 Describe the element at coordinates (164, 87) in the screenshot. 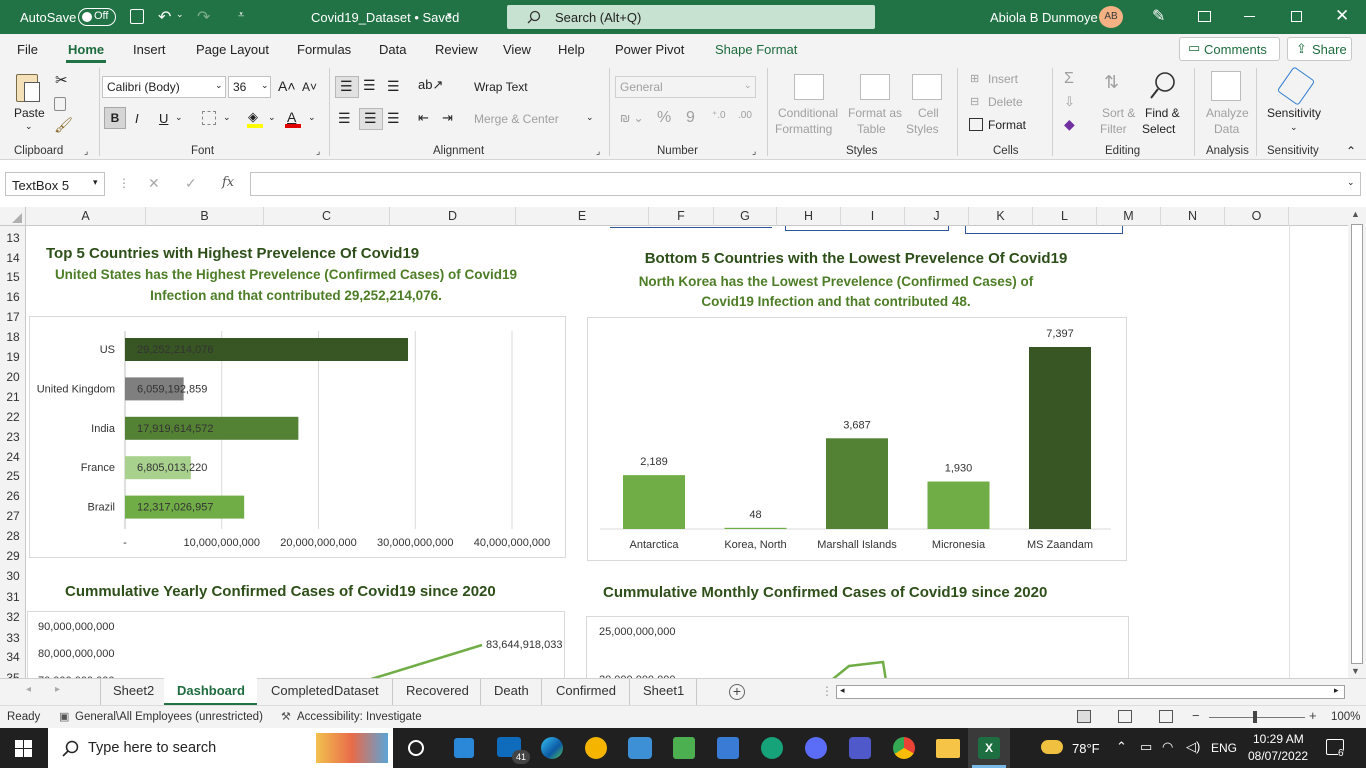

I see `font-name-select: Calibri (Body) ⌄` at that location.